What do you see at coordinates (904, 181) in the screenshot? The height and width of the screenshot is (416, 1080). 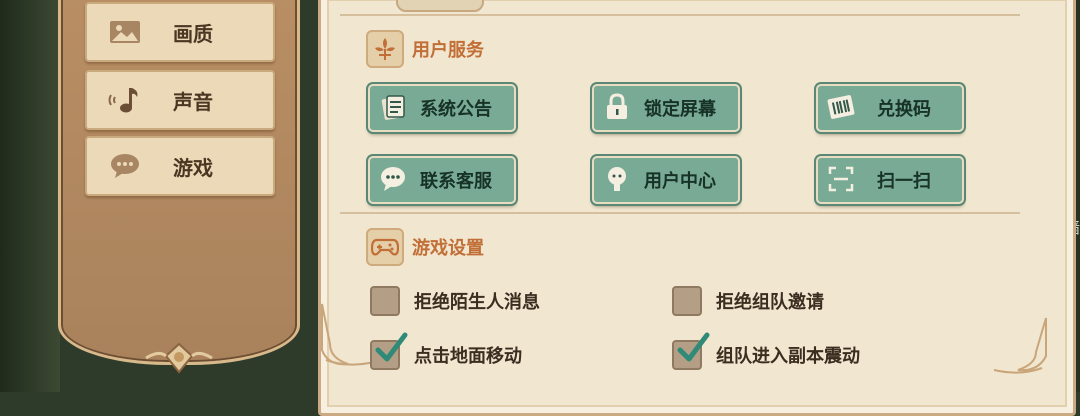 I see `scan-label: 扫一扫` at bounding box center [904, 181].